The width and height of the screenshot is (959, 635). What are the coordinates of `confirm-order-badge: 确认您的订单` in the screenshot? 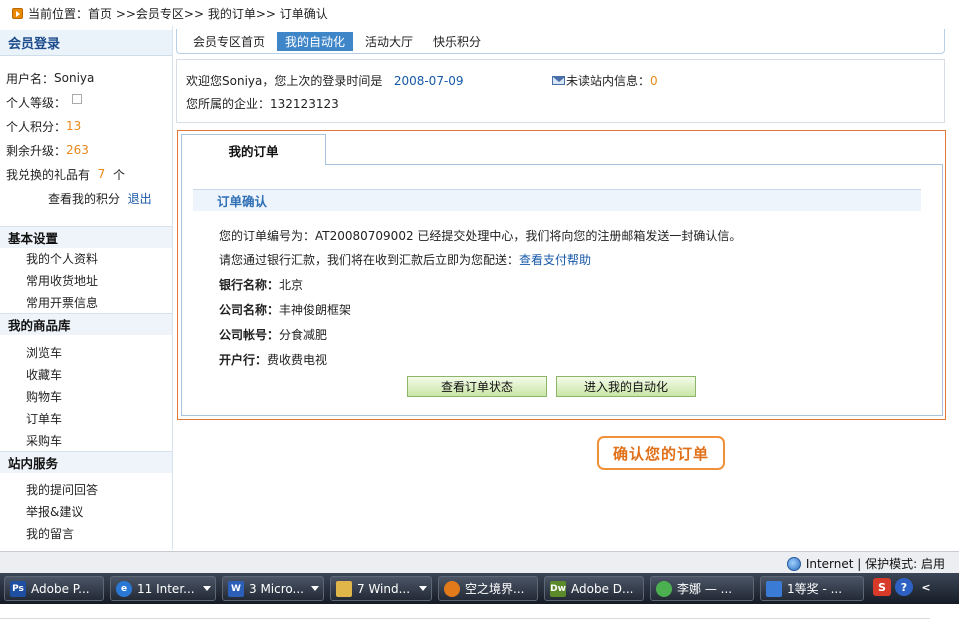 It's located at (661, 453).